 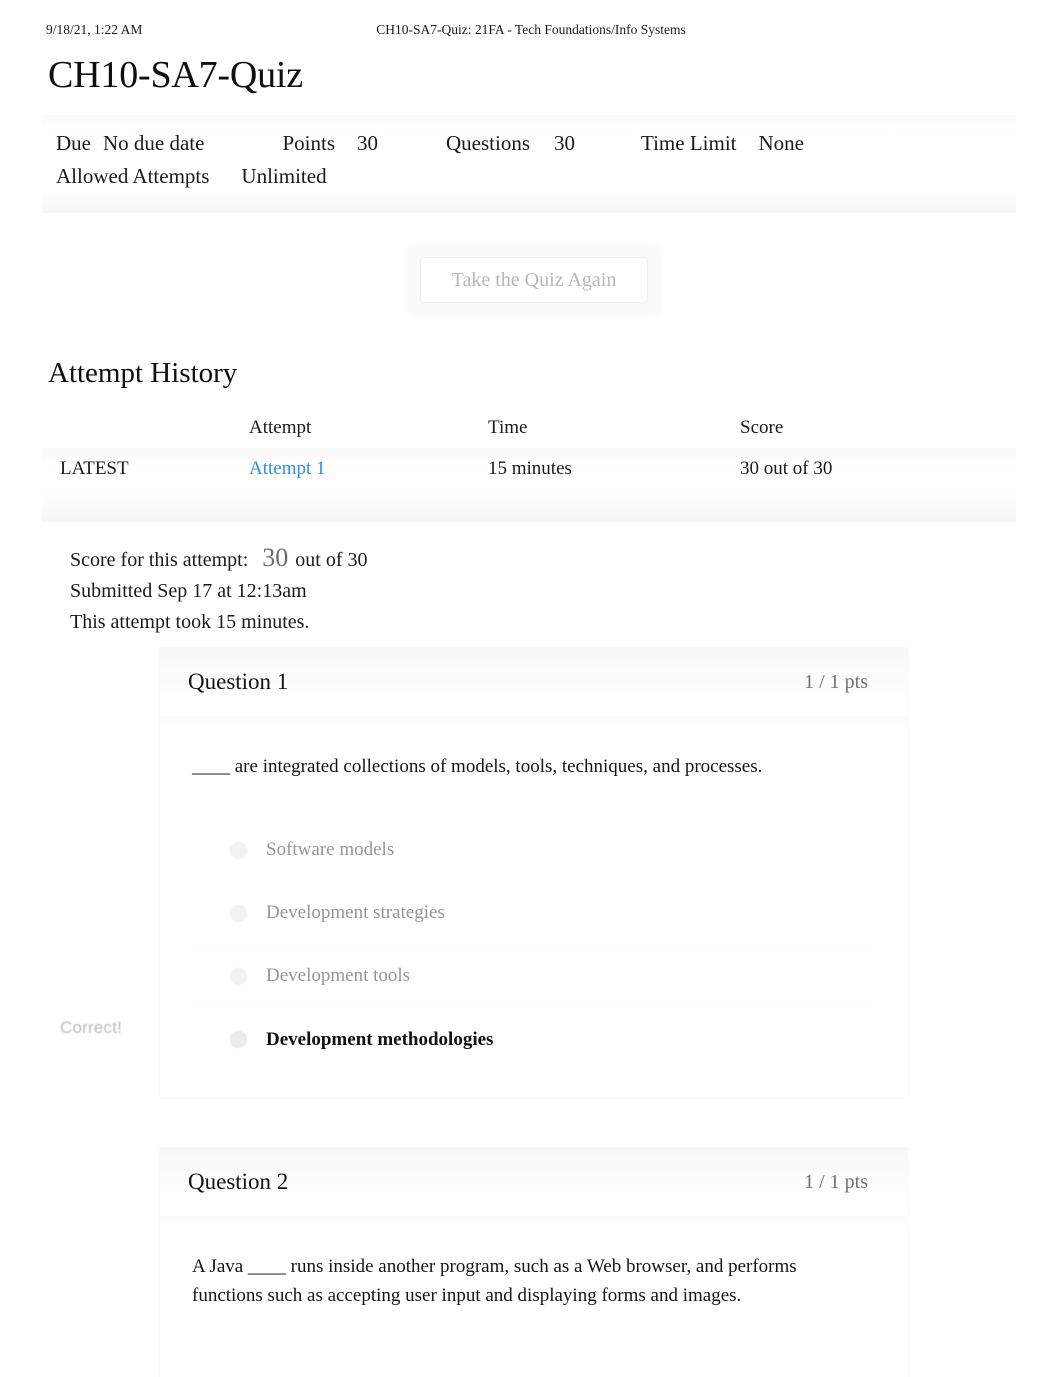 I want to click on attempt-time: 15 minutes, so click(x=530, y=468).